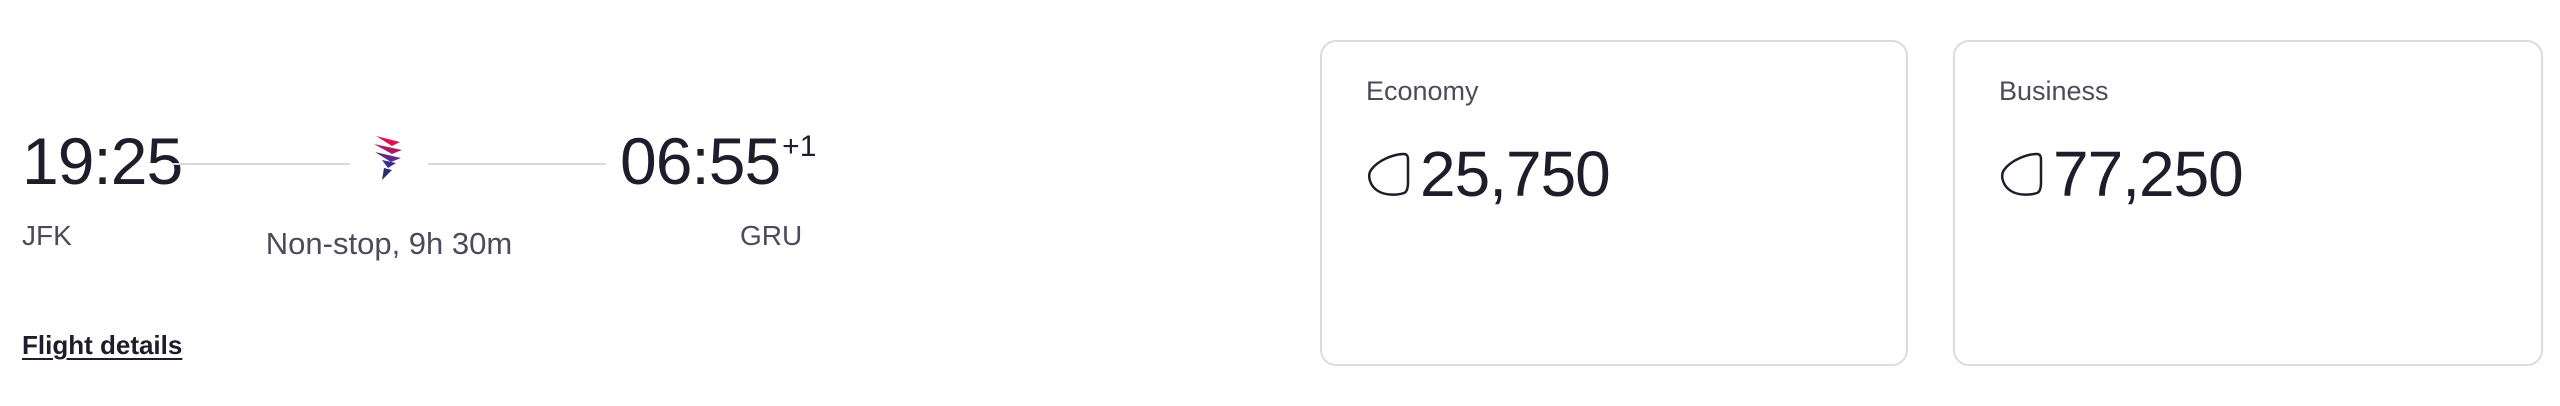 The height and width of the screenshot is (406, 2560). What do you see at coordinates (2148, 174) in the screenshot?
I see `fare-amount-business: 77,250` at bounding box center [2148, 174].